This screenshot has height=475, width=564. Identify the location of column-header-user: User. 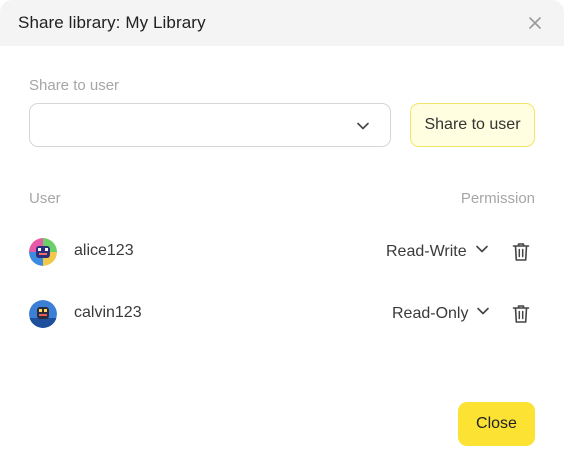
(45, 198).